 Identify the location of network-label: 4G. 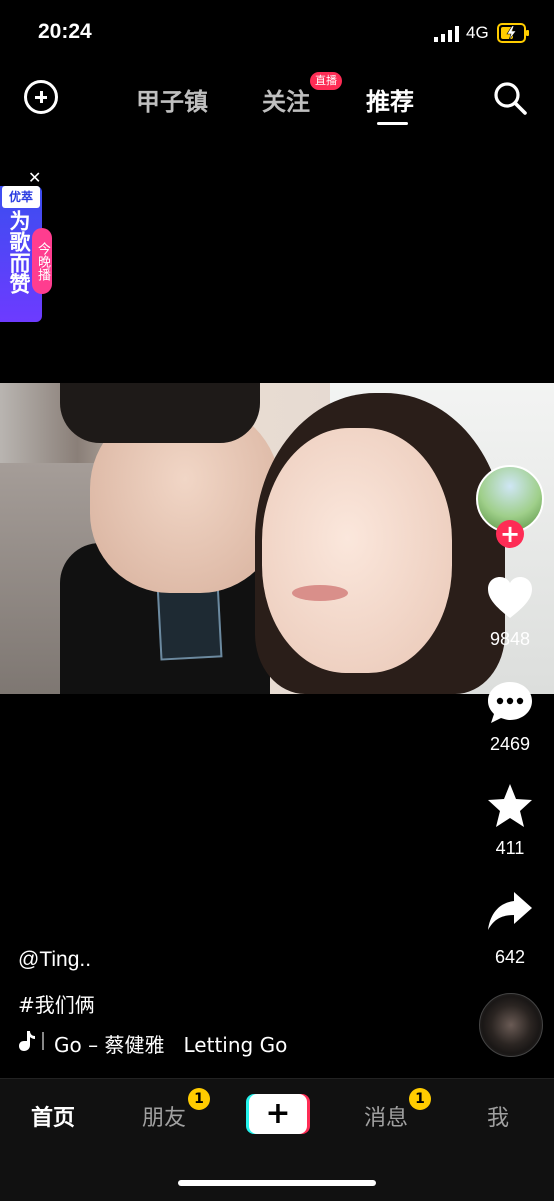
(477, 32).